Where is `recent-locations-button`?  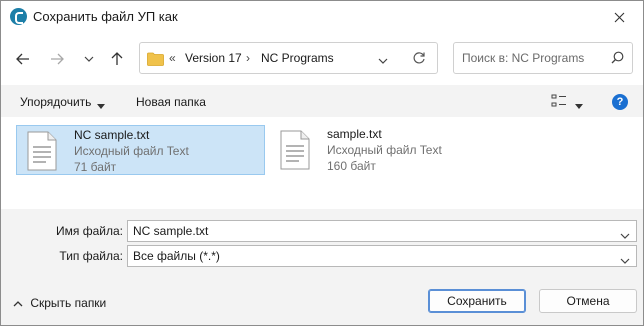 recent-locations-button is located at coordinates (89, 59).